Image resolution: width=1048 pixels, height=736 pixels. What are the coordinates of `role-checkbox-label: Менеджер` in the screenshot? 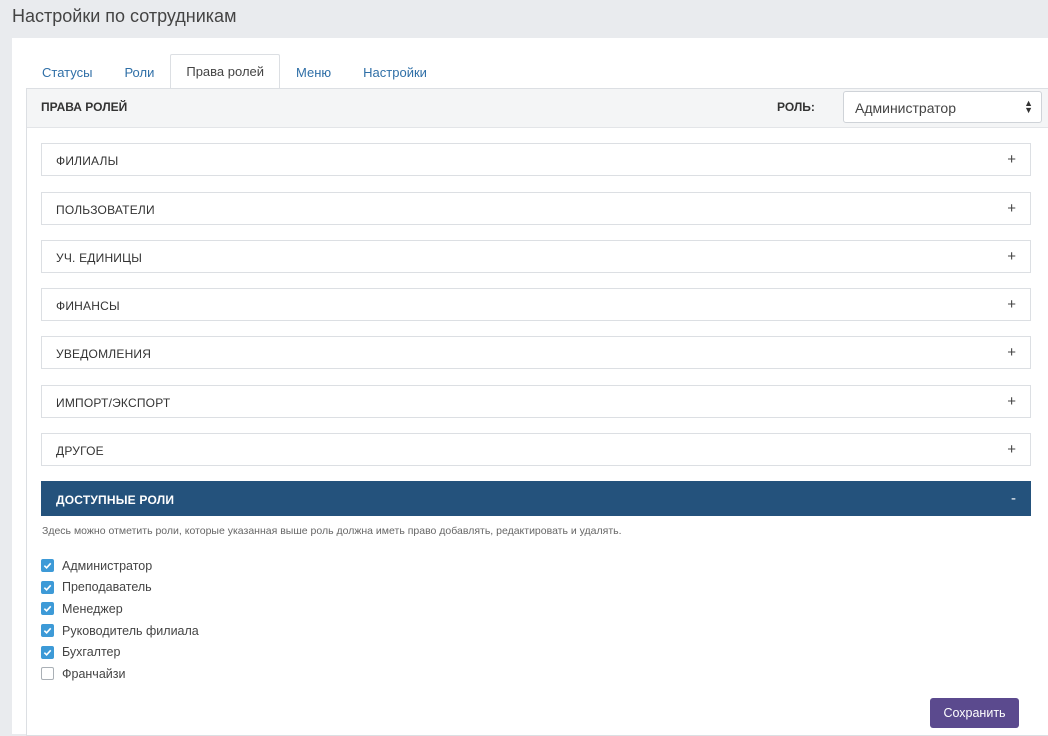 It's located at (92, 608).